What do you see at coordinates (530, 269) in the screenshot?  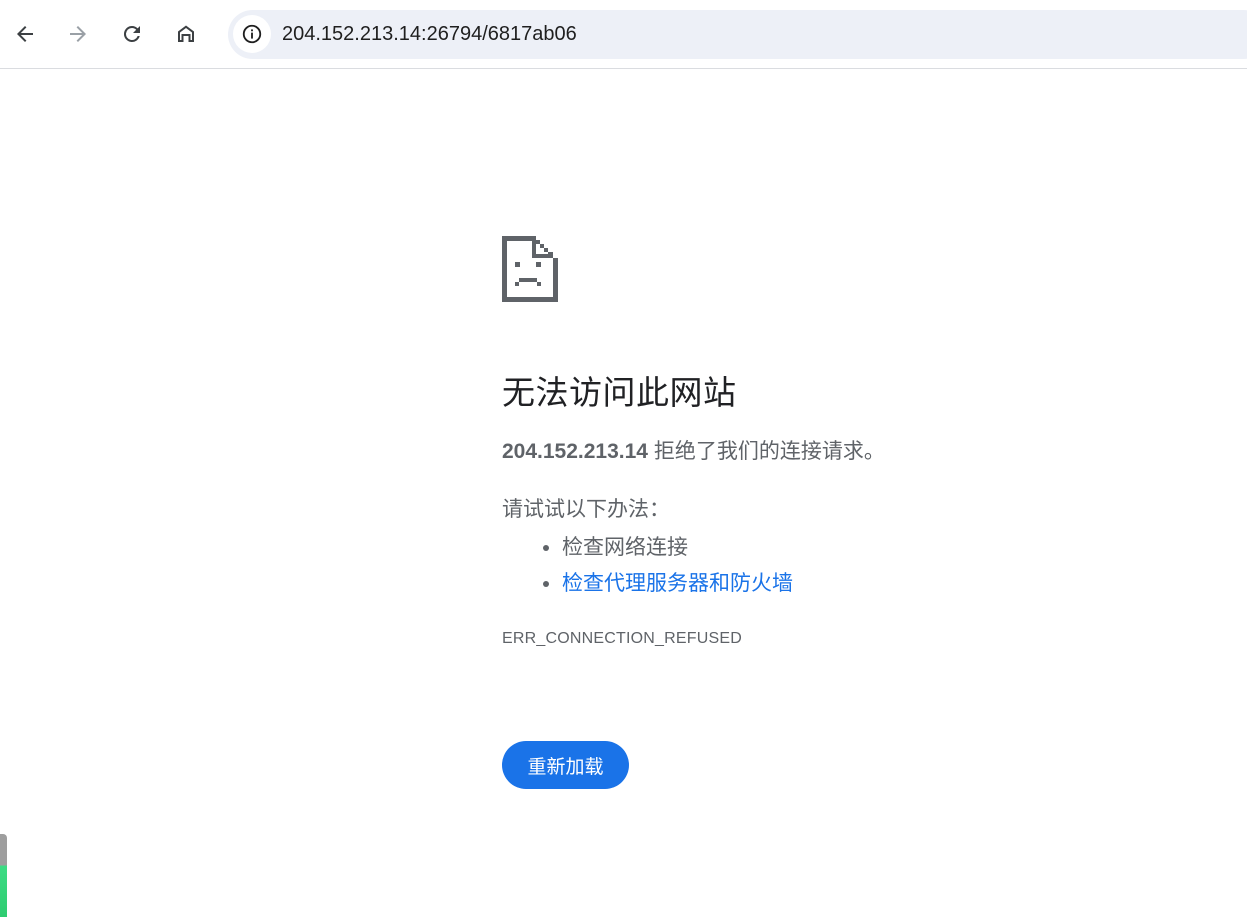 I see `sad-document-icon` at bounding box center [530, 269].